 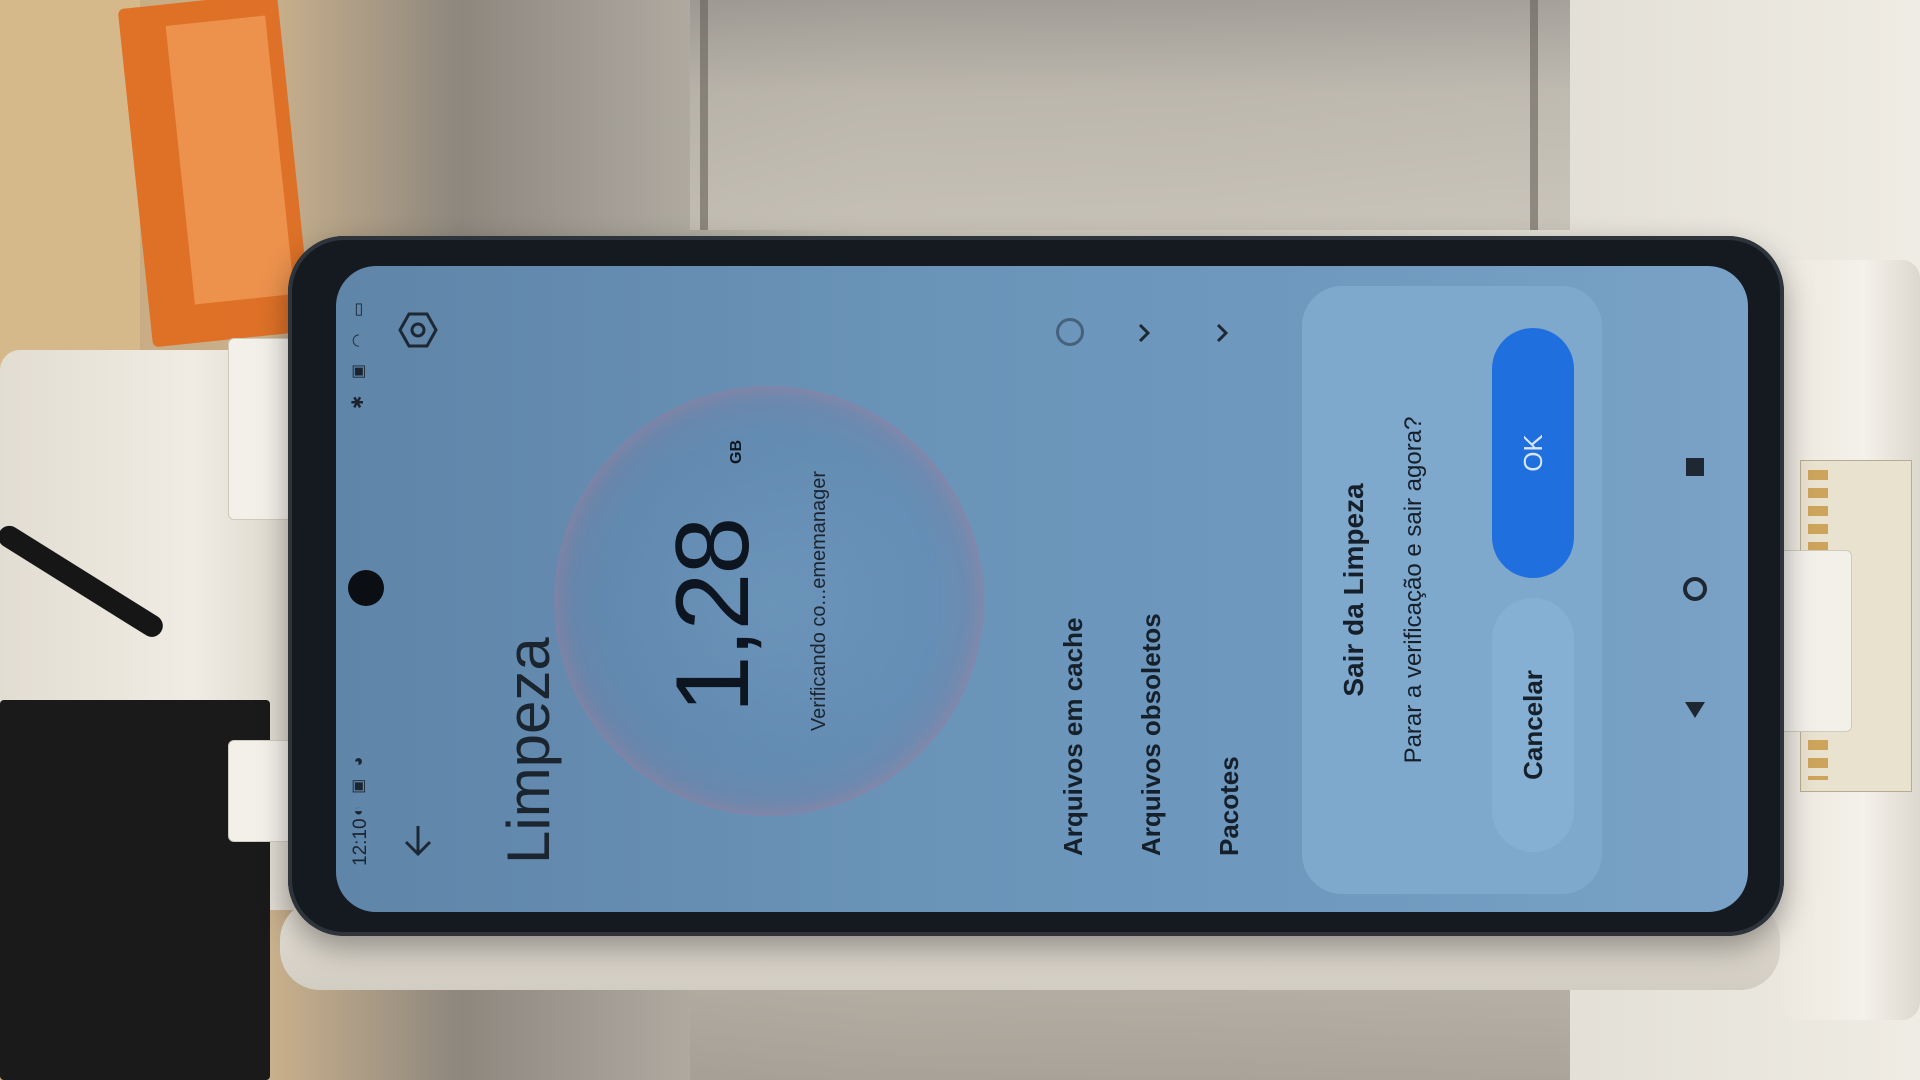 What do you see at coordinates (1229, 586) in the screenshot?
I see `category-packages: Pacotes` at bounding box center [1229, 586].